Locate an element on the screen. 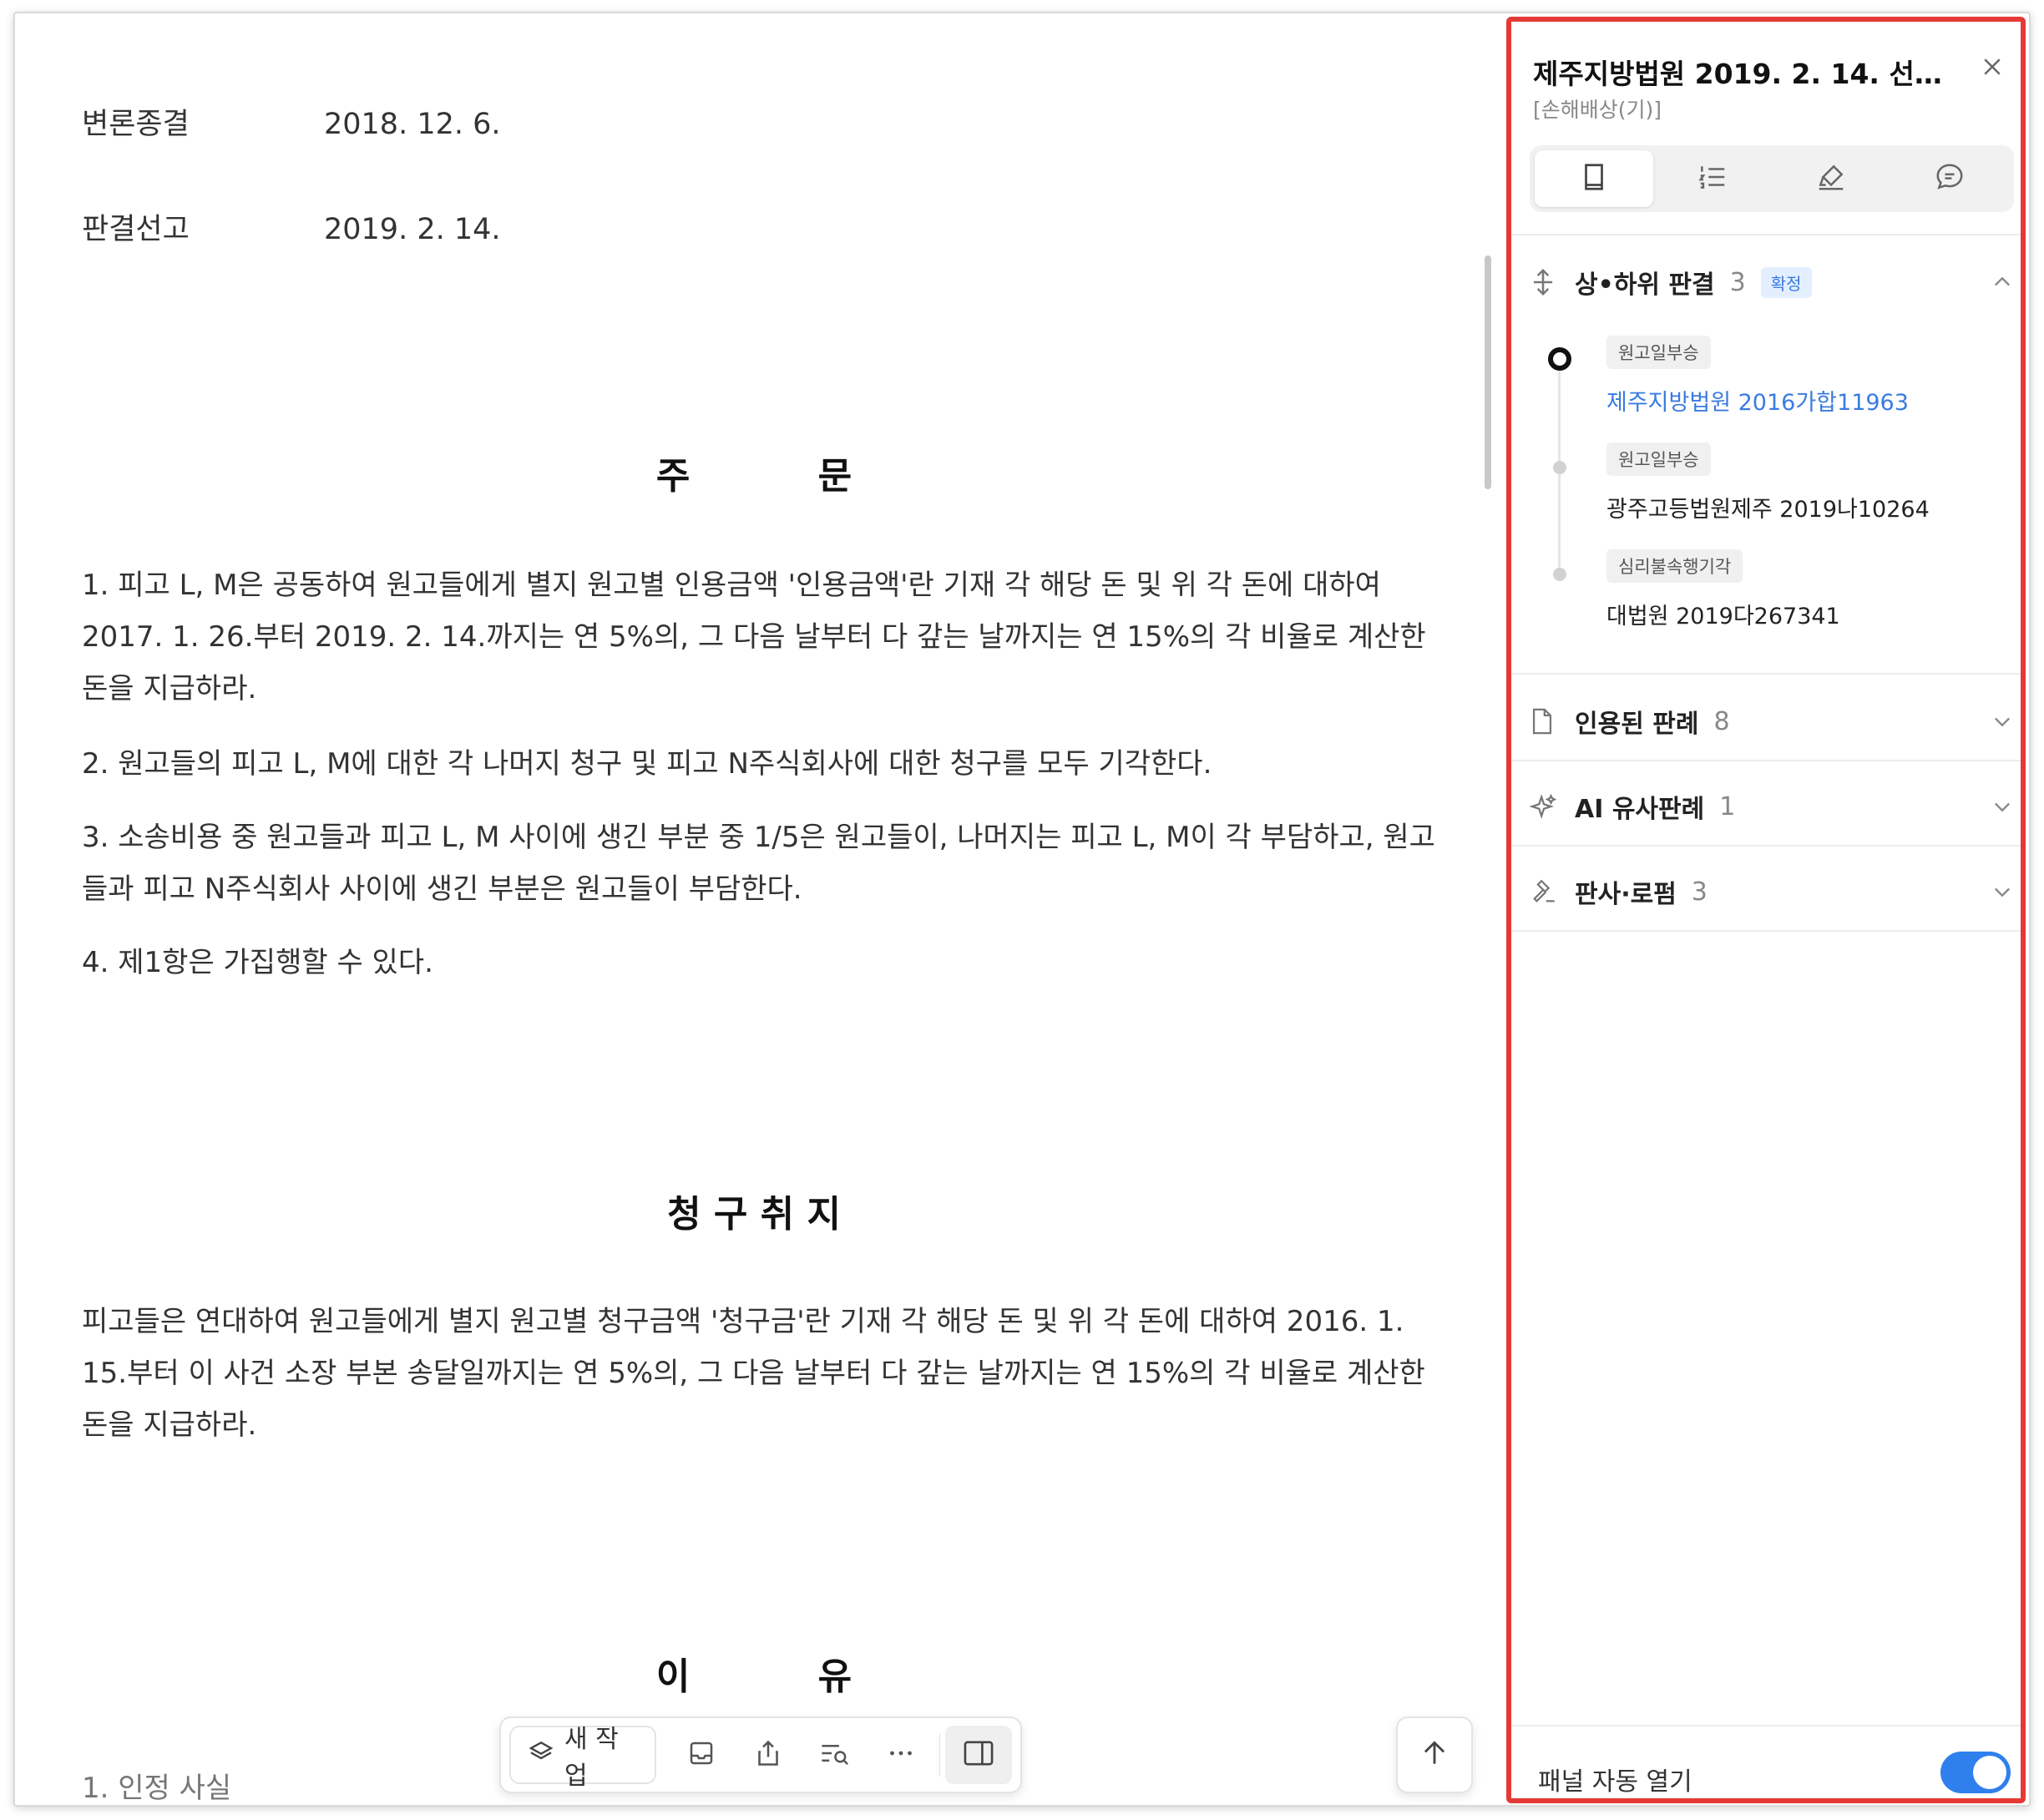 The height and width of the screenshot is (1820, 2044). arrow-up-icon is located at coordinates (1434, 1754).